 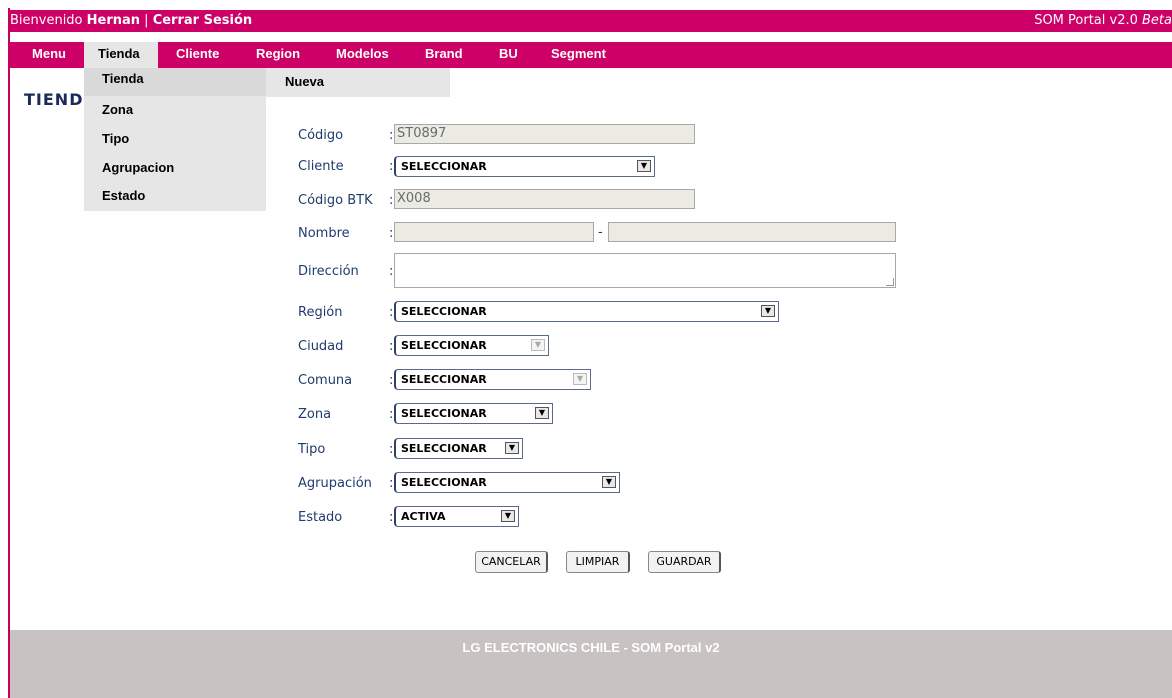 I want to click on comuna-label: Comuna, so click(x=325, y=380).